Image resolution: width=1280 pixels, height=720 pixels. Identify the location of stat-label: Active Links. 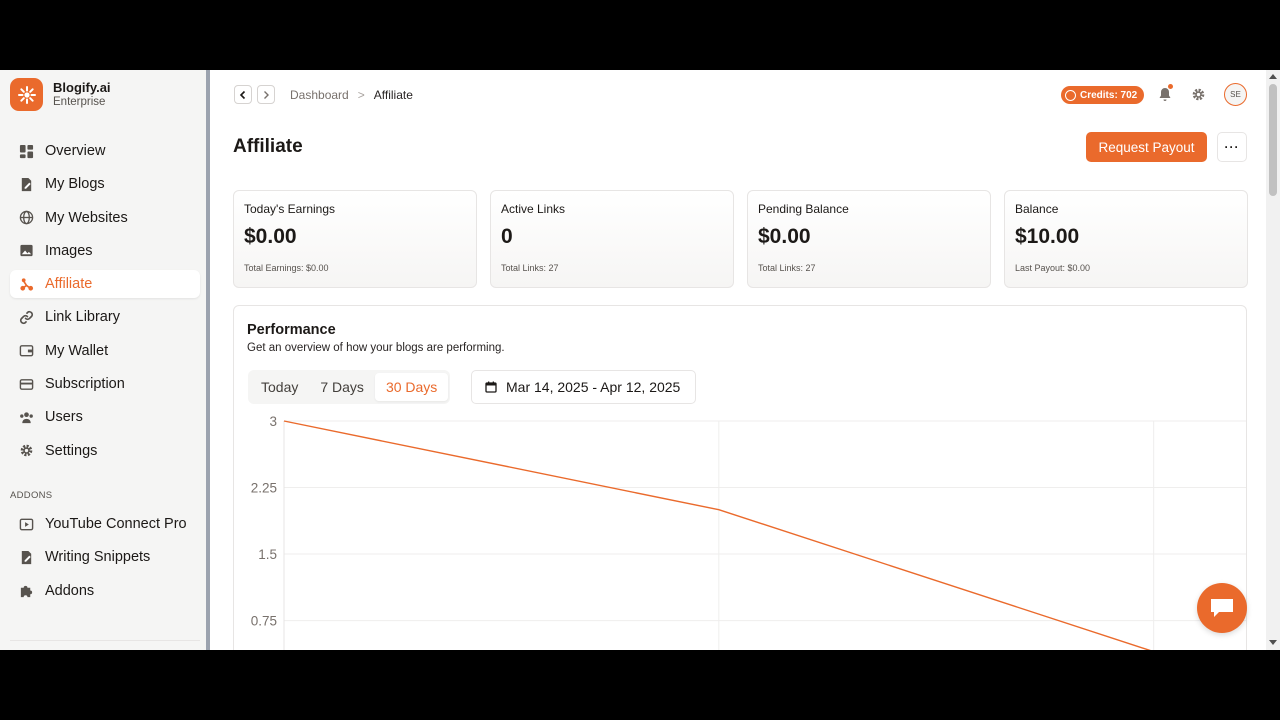
(533, 209).